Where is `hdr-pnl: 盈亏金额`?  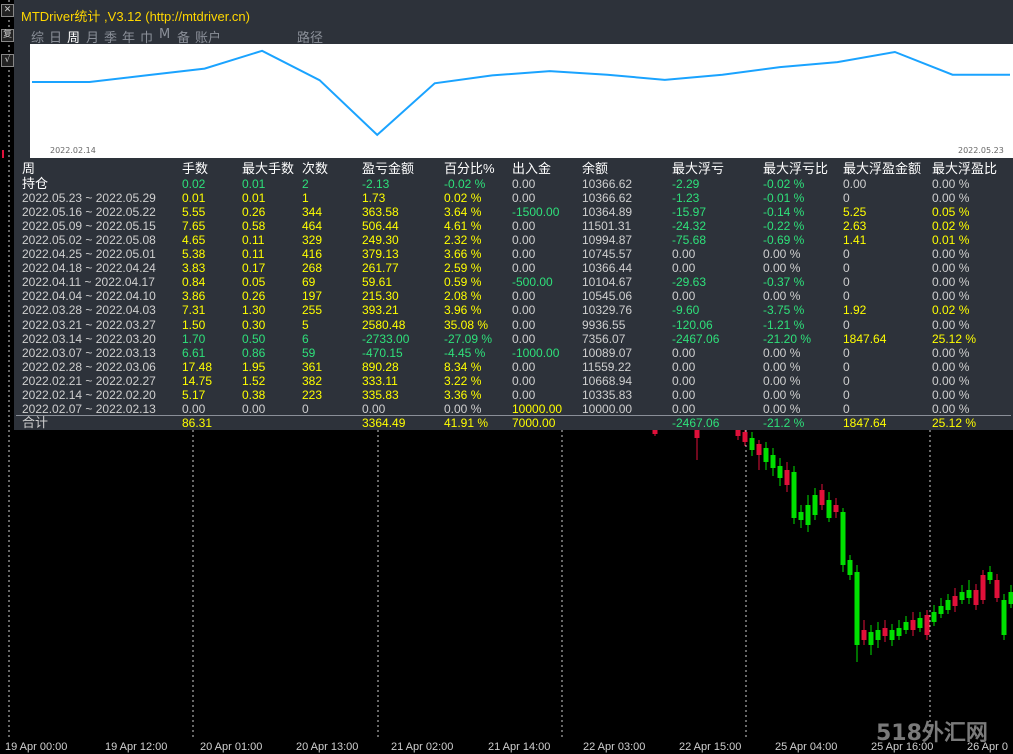
hdr-pnl: 盈亏金额 is located at coordinates (388, 168).